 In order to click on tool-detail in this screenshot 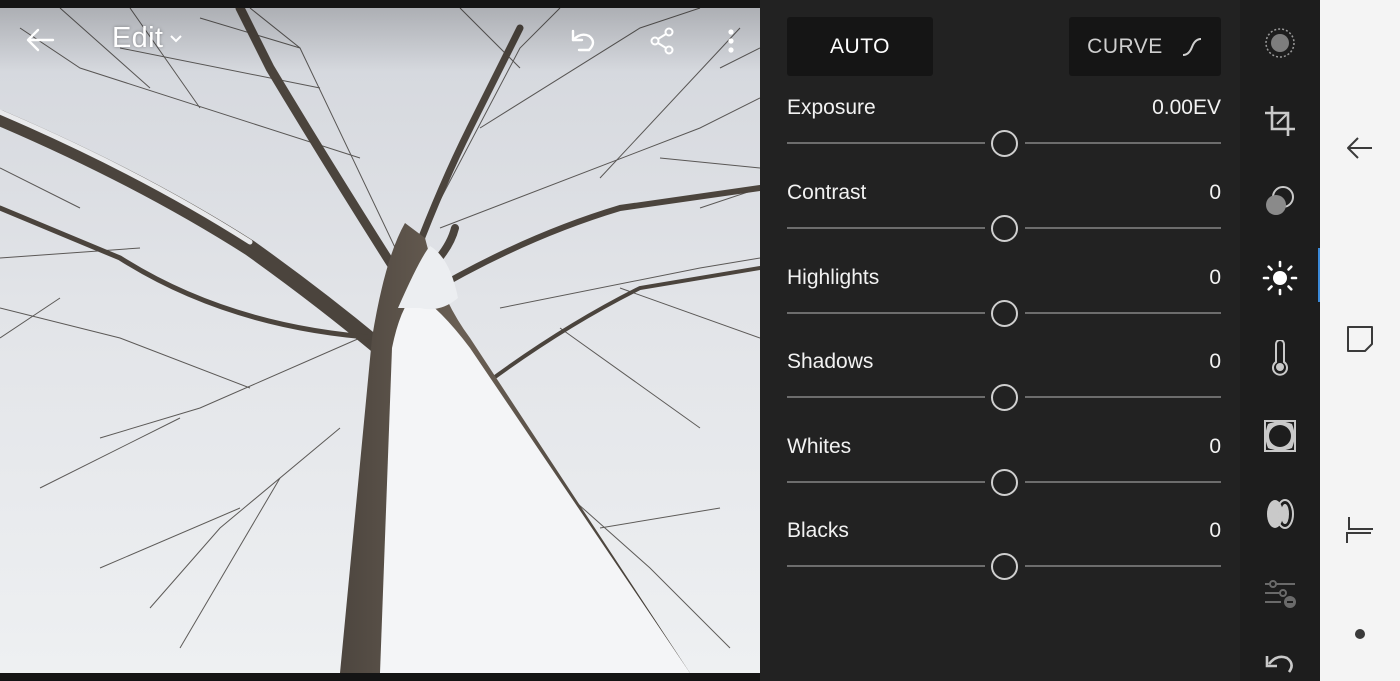, I will do `click(1280, 594)`.